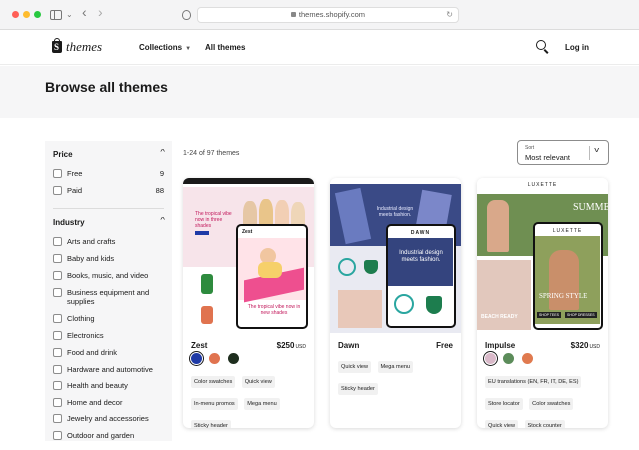 Image resolution: width=639 pixels, height=450 pixels. Describe the element at coordinates (108, 386) in the screenshot. I see `filter-option-health-beauty: Health and beauty` at that location.